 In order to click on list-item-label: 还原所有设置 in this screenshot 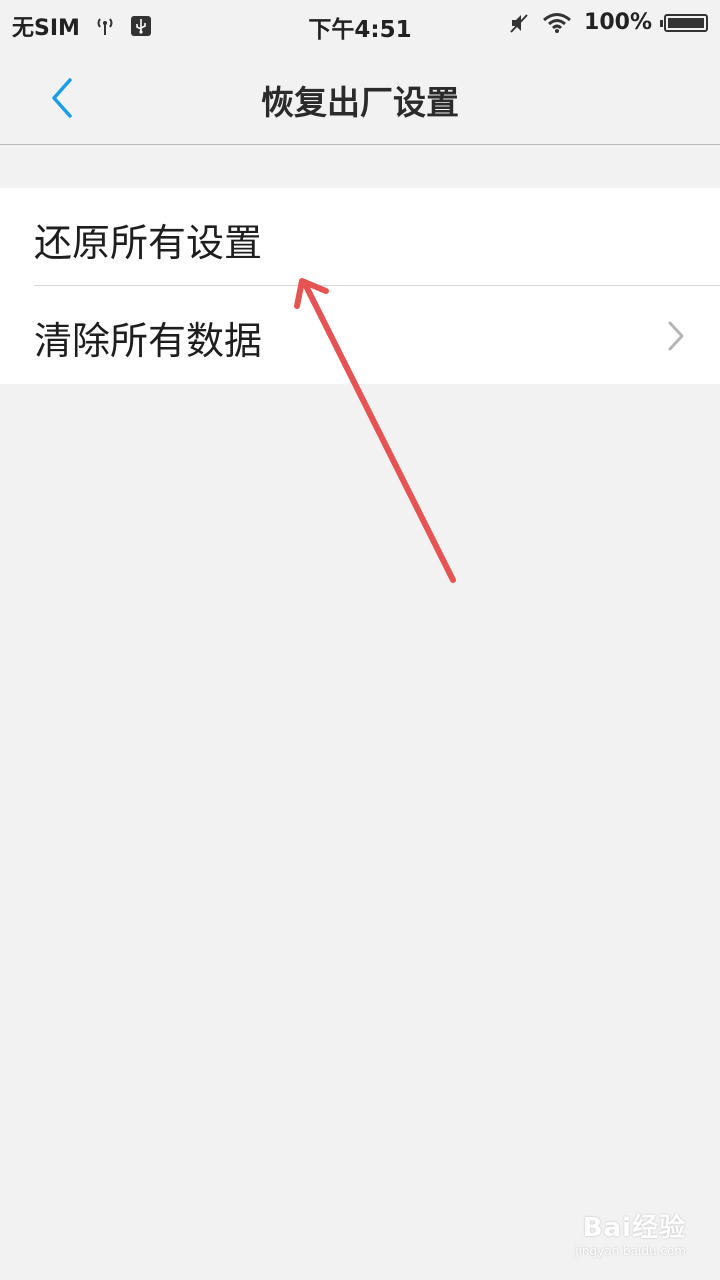, I will do `click(148, 243)`.